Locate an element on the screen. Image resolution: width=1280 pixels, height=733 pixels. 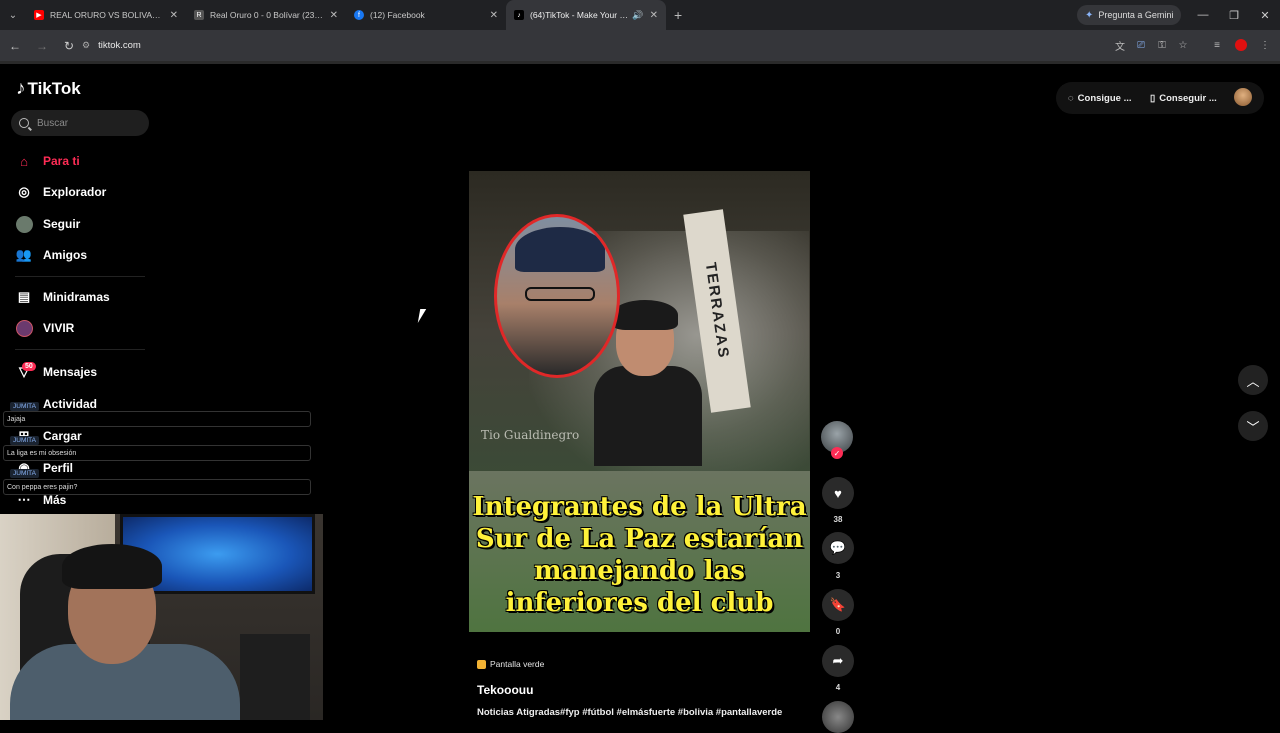
user-avatar is located at coordinates (1243, 97).